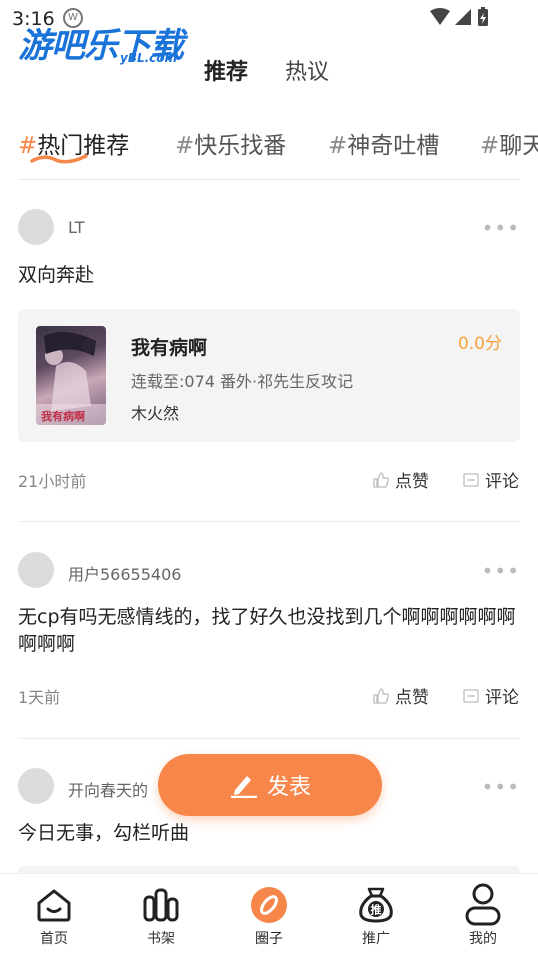 Image resolution: width=538 pixels, height=956 pixels. I want to click on post-time: 21小时前, so click(52, 481).